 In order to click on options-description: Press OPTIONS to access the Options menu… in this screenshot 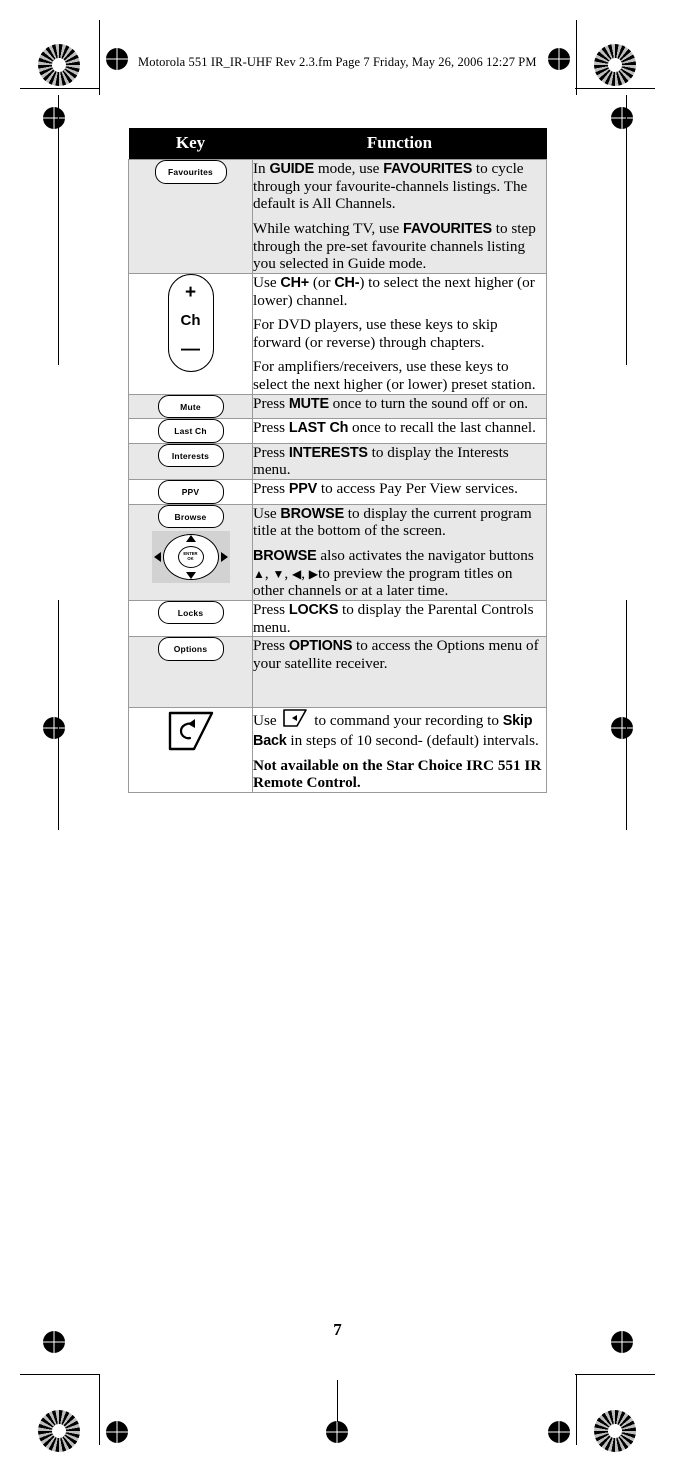, I will do `click(396, 654)`.